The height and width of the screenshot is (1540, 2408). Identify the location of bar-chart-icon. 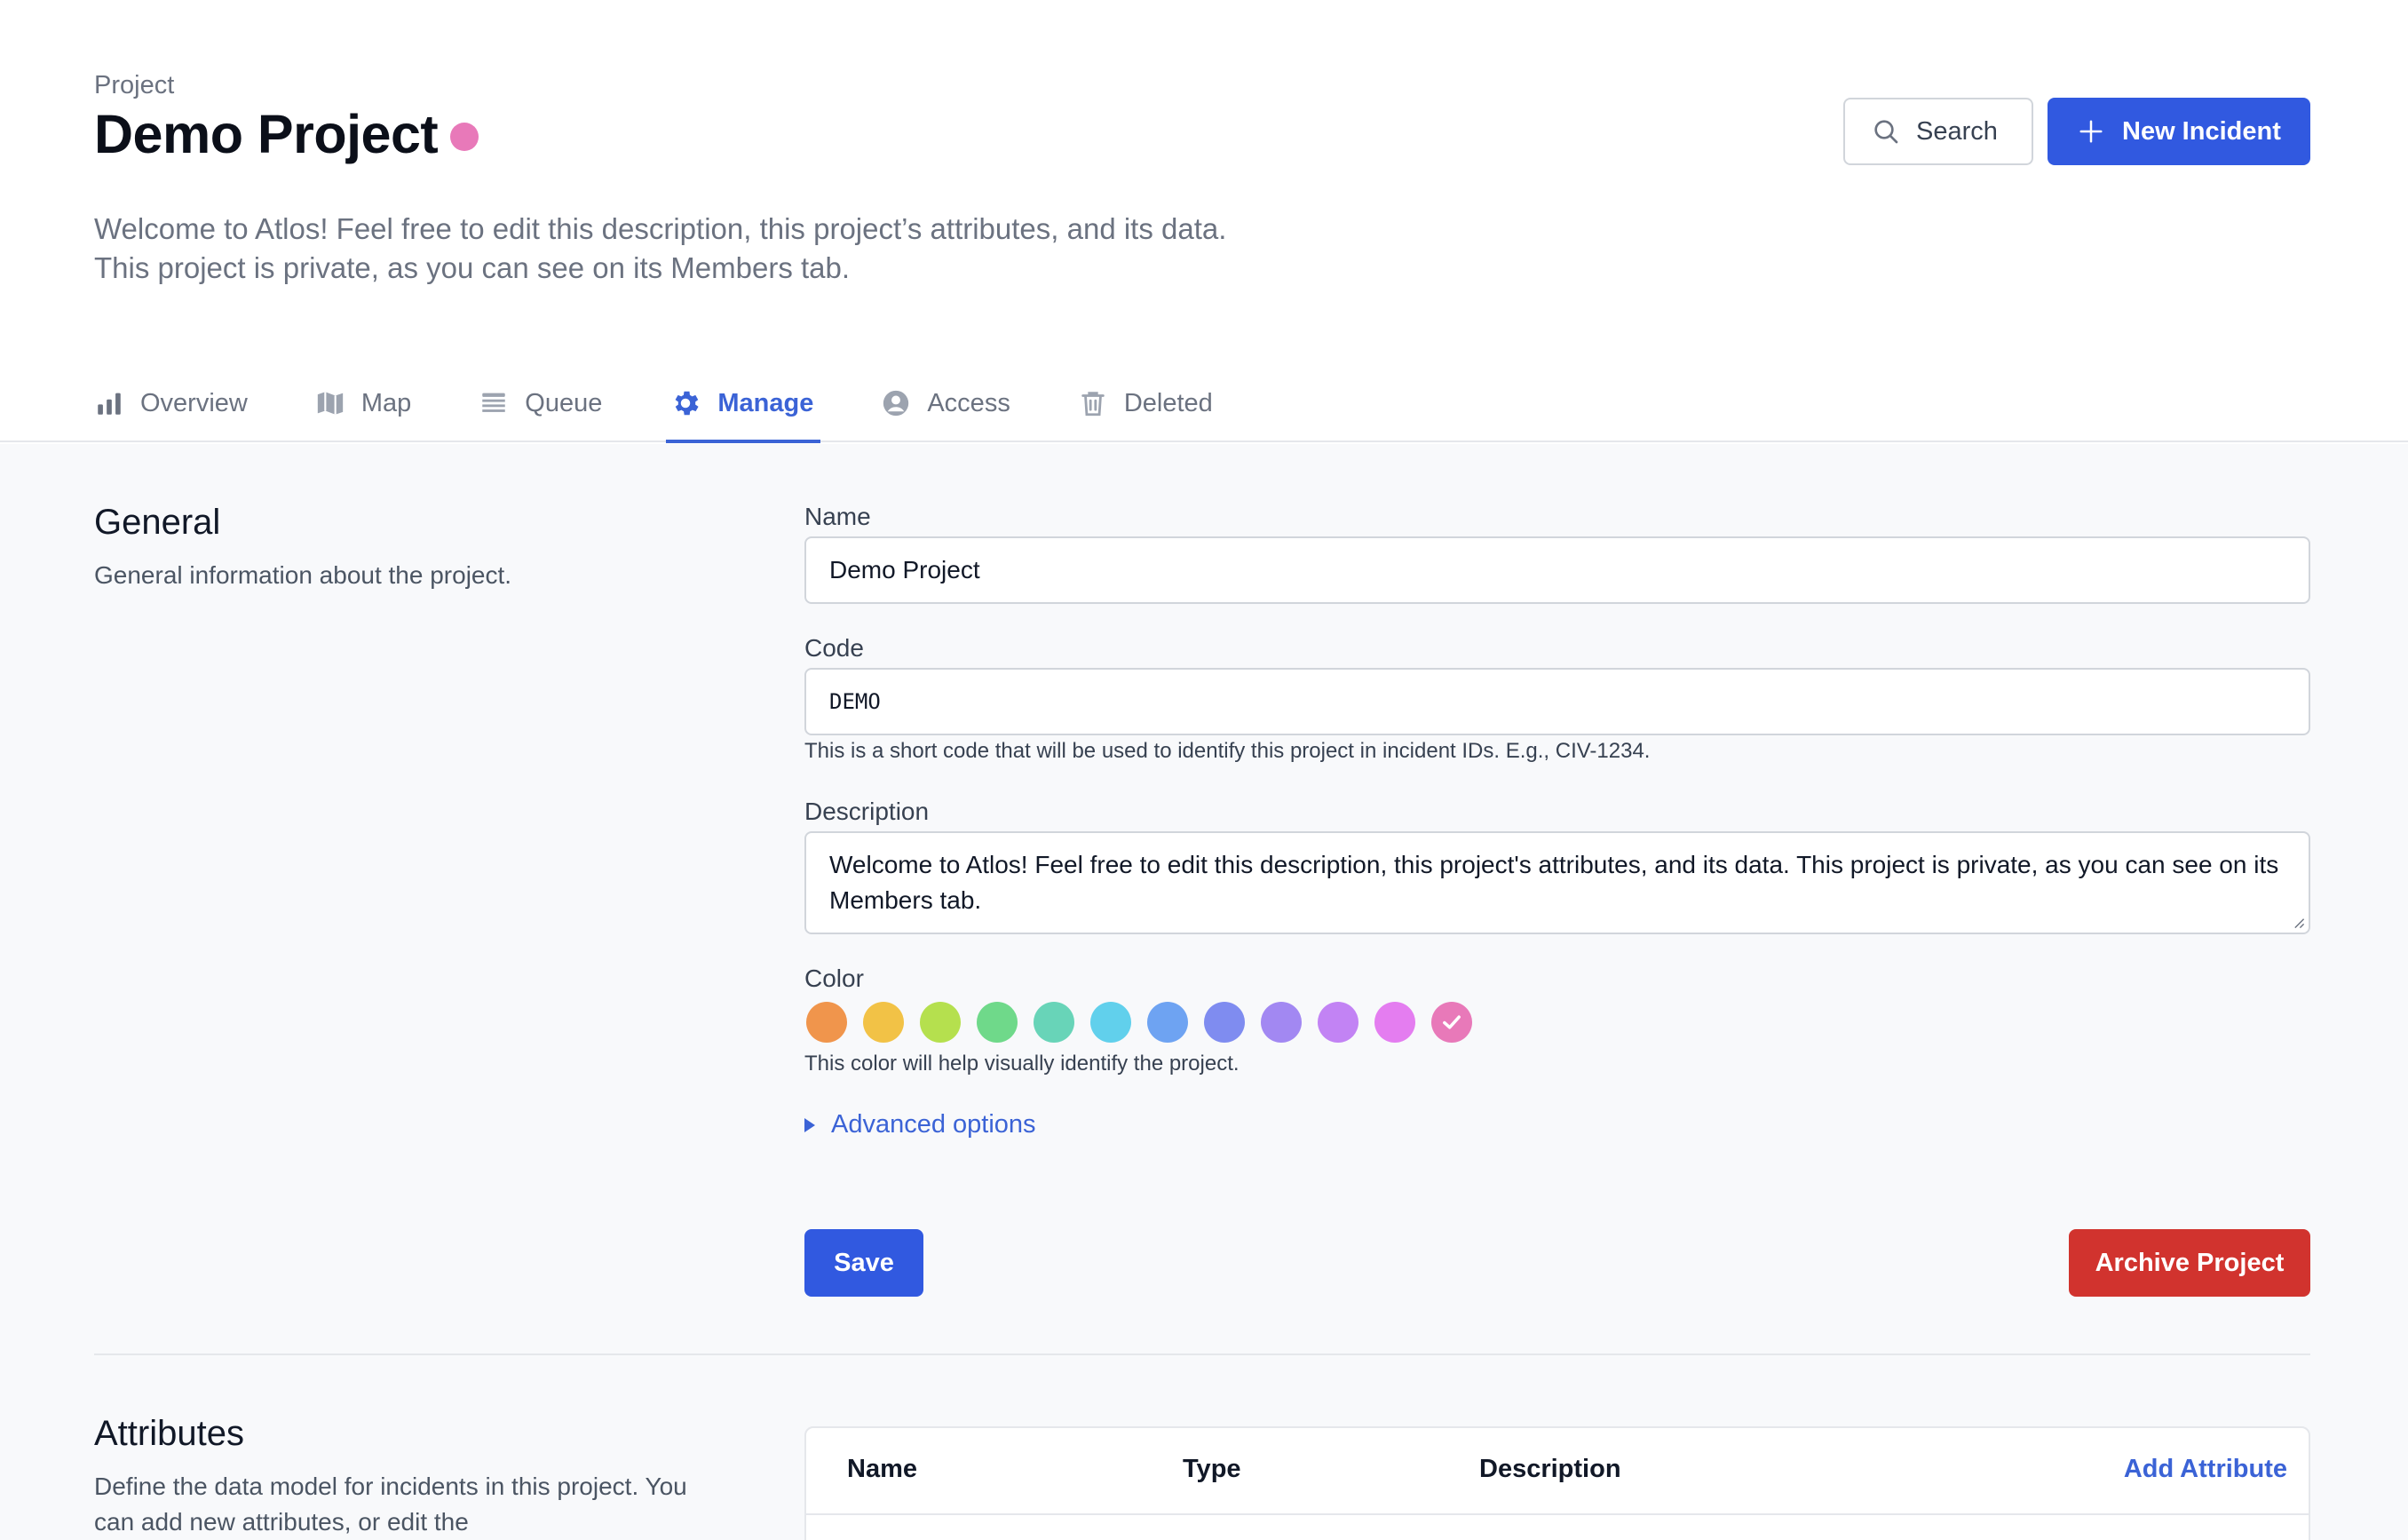
(109, 403).